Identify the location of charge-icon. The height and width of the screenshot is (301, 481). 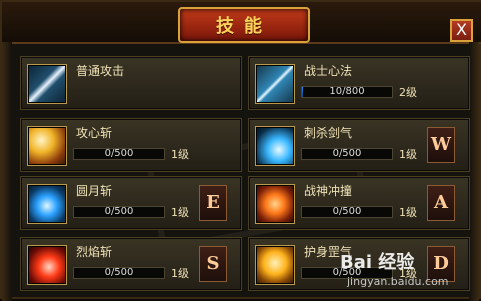
(275, 204).